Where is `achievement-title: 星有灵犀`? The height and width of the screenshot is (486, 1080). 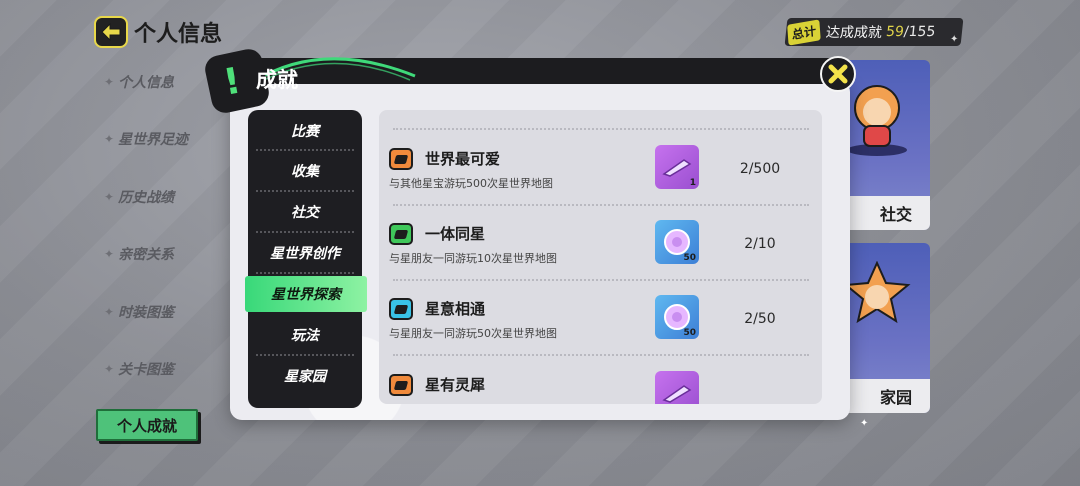 achievement-title: 星有灵犀 is located at coordinates (455, 385).